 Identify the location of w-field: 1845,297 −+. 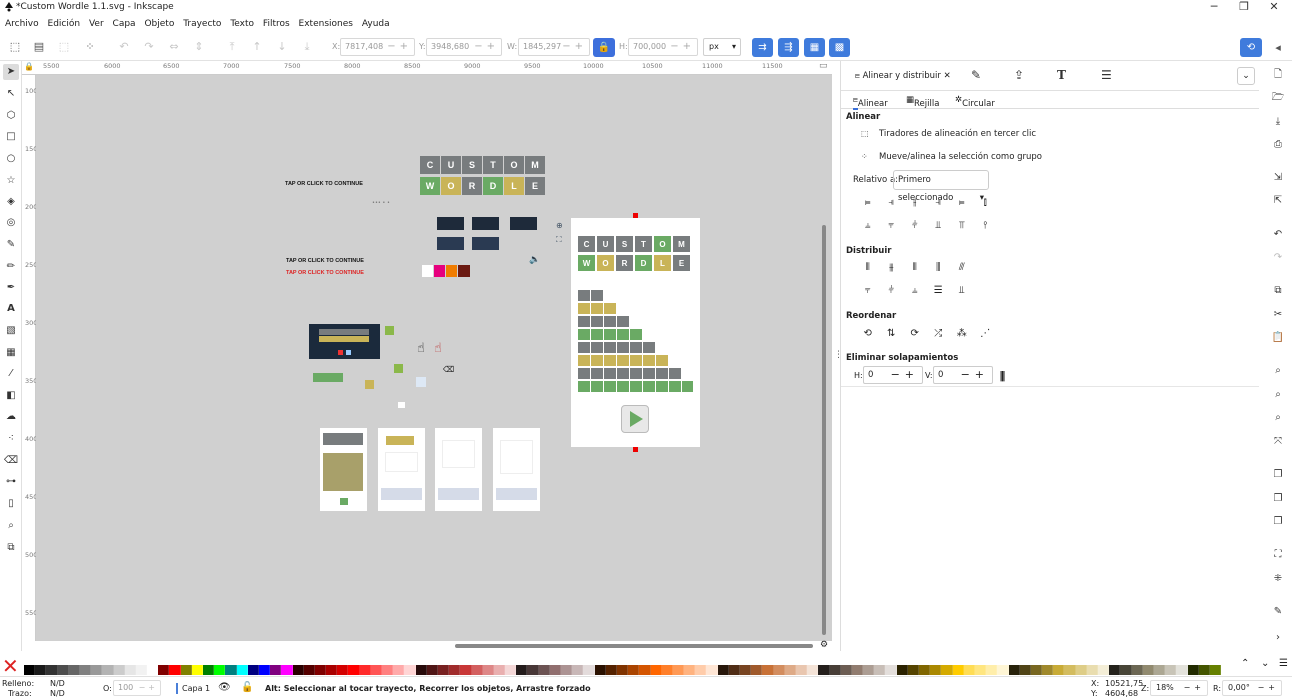
(554, 47).